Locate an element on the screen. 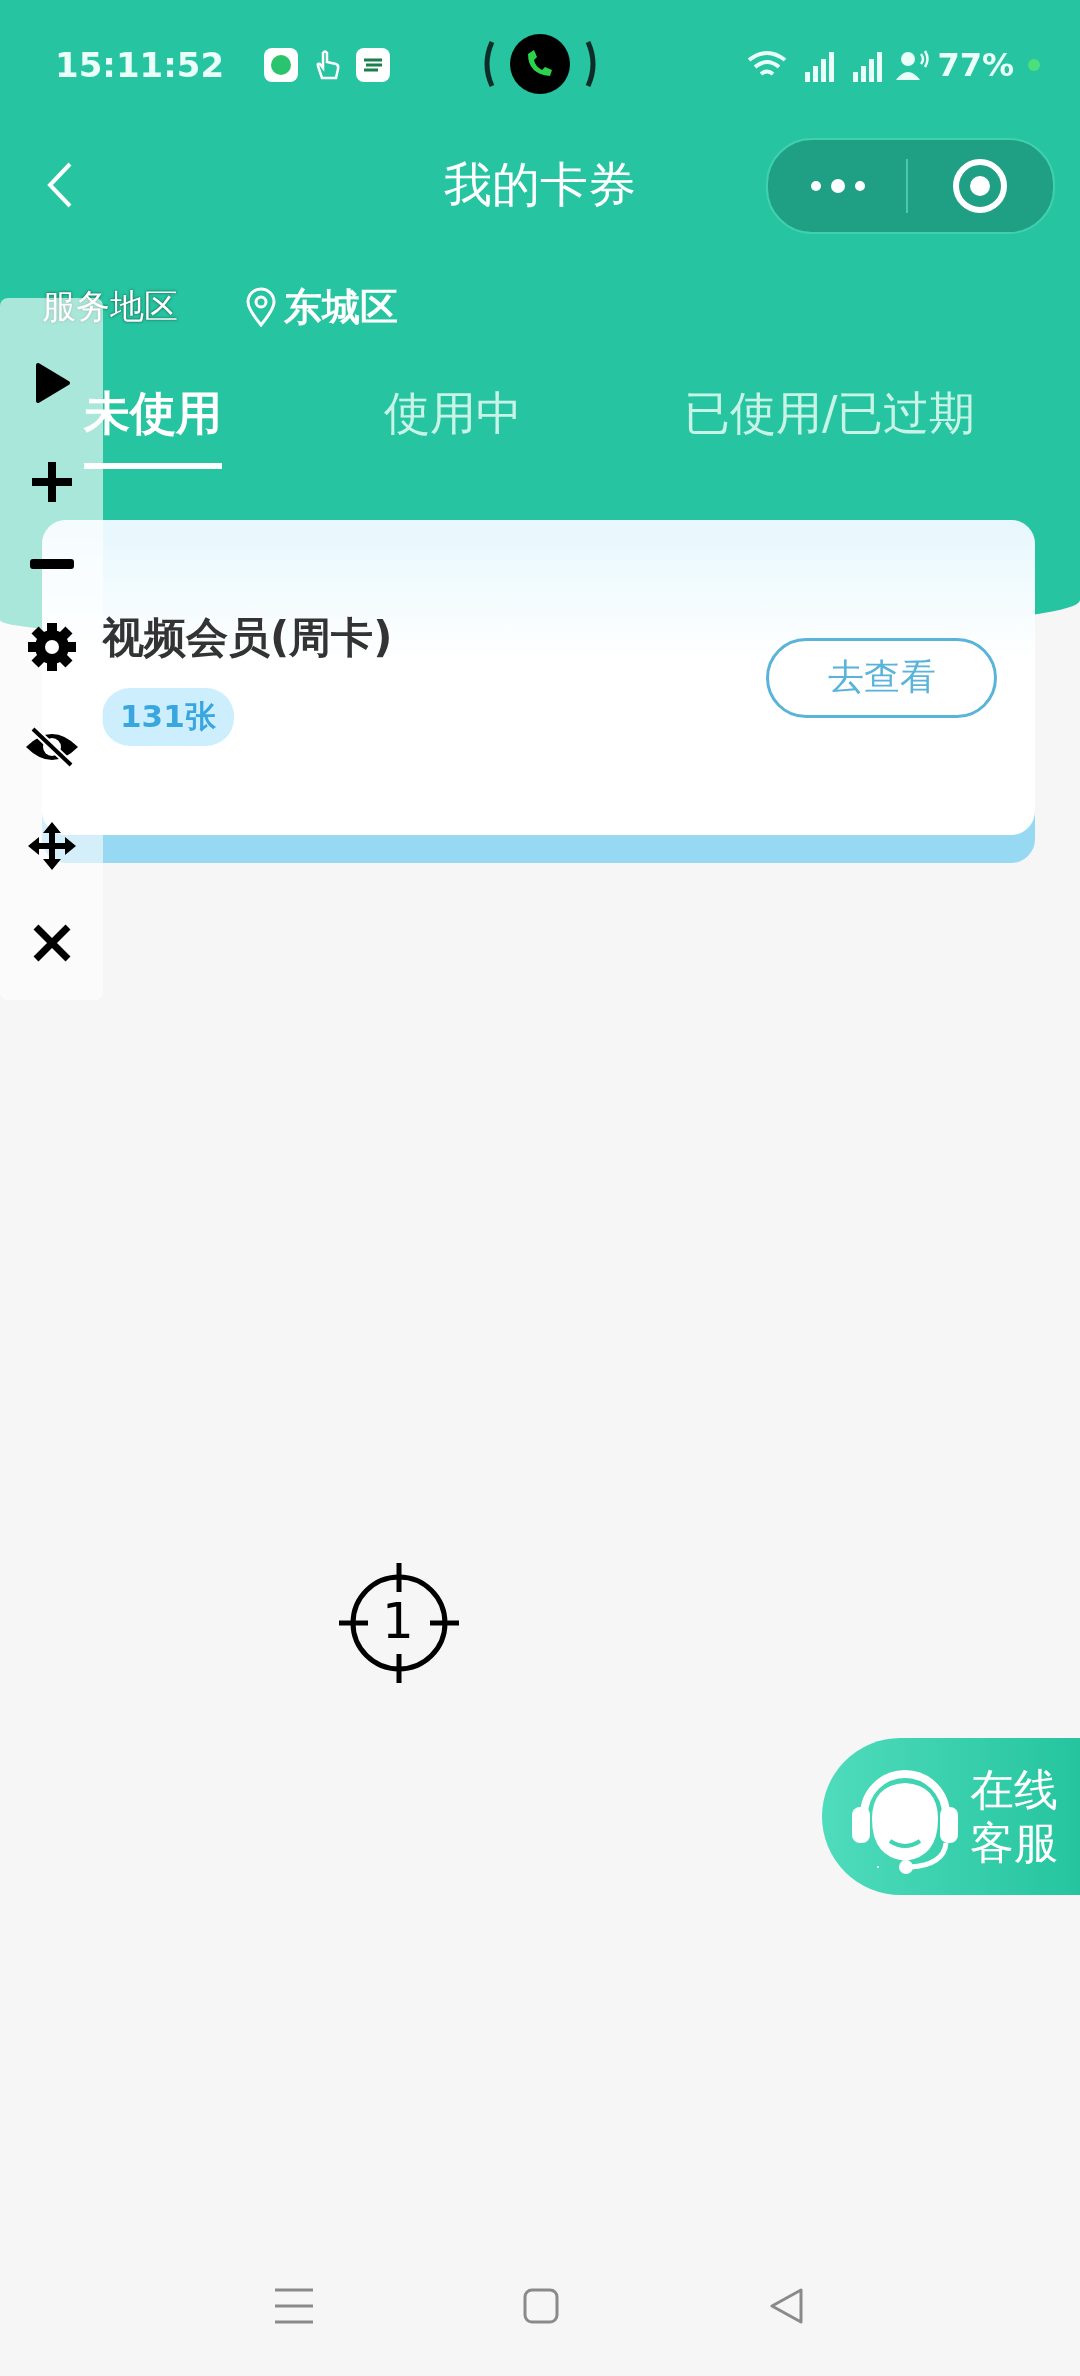 This screenshot has width=1080, height=2376. view-button: 去查看 is located at coordinates (881, 677).